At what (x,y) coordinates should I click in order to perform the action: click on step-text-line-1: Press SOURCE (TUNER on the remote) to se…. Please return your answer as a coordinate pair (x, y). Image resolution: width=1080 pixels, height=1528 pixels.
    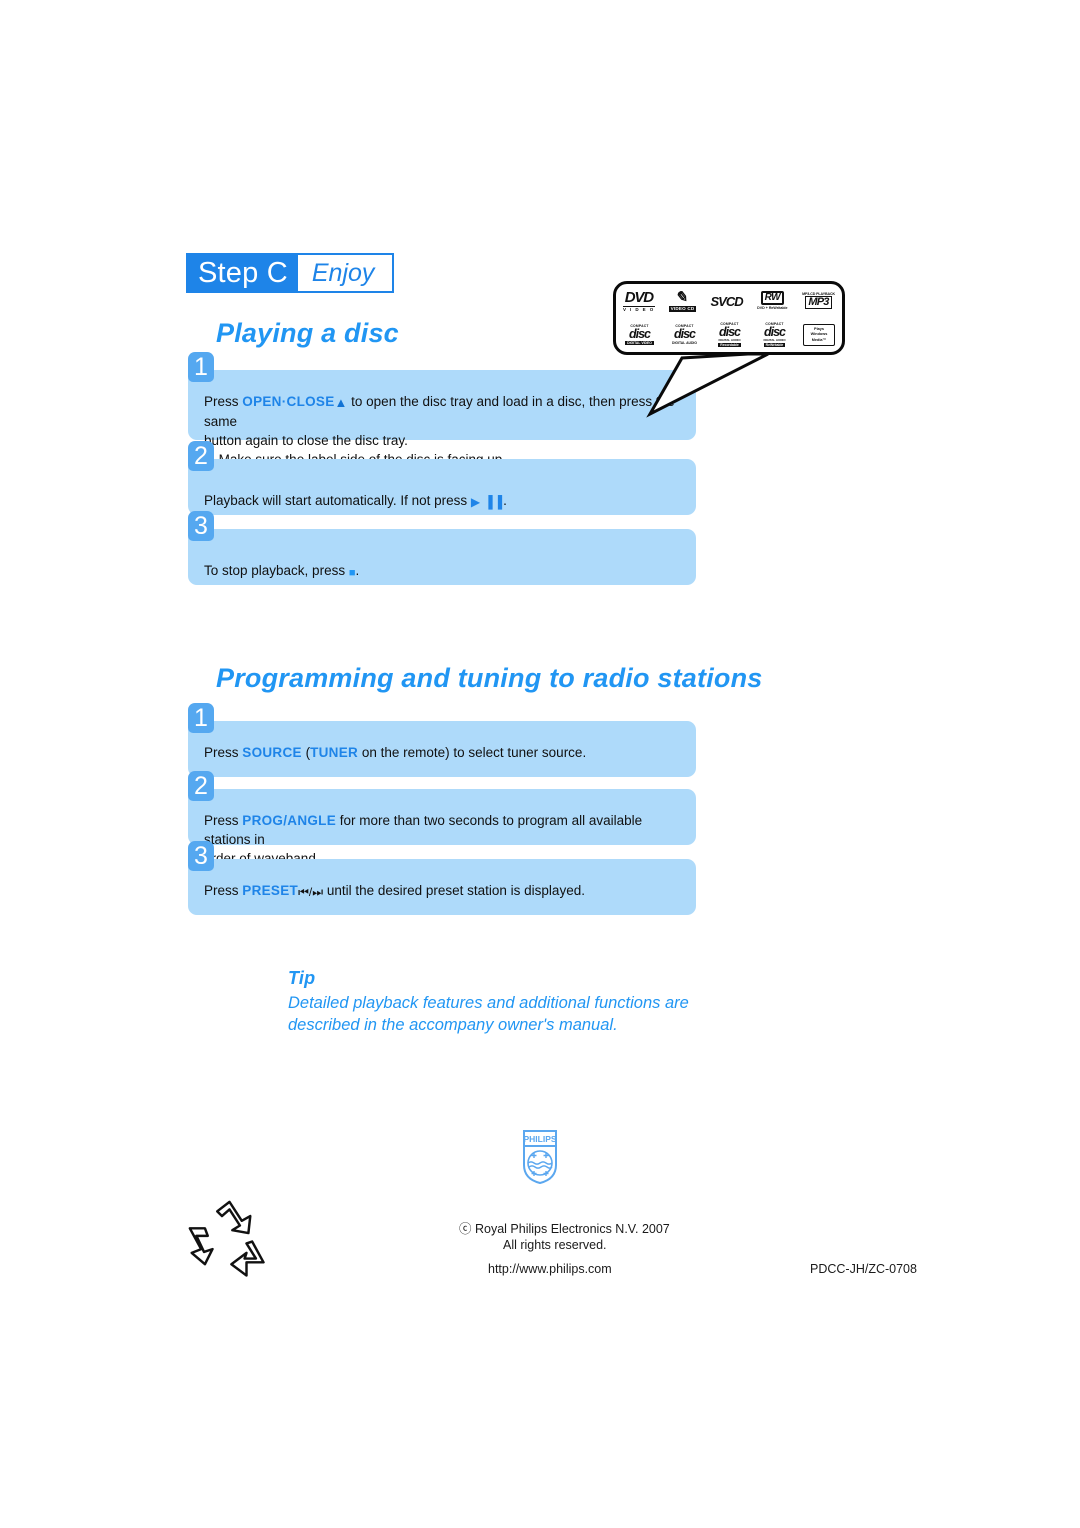
    Looking at the image, I should click on (442, 752).